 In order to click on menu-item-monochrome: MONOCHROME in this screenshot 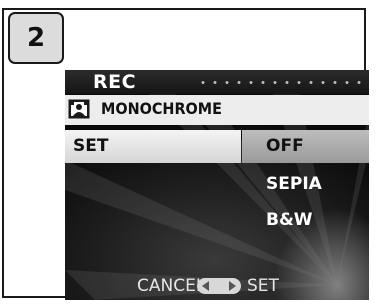, I will do `click(217, 110)`.